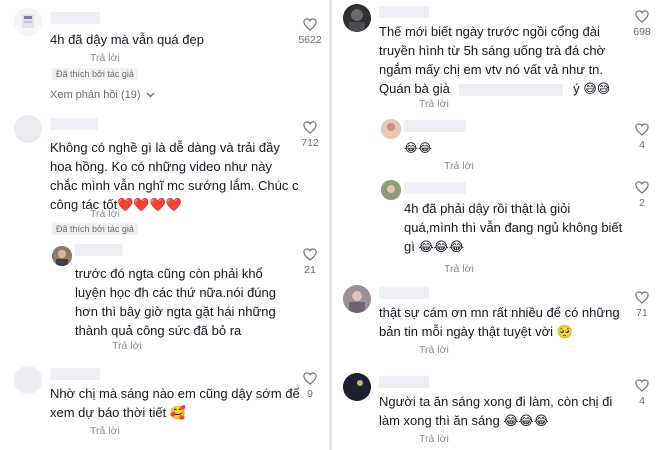 The image size is (660, 450). Describe the element at coordinates (642, 305) in the screenshot. I see `like-button: 71` at that location.